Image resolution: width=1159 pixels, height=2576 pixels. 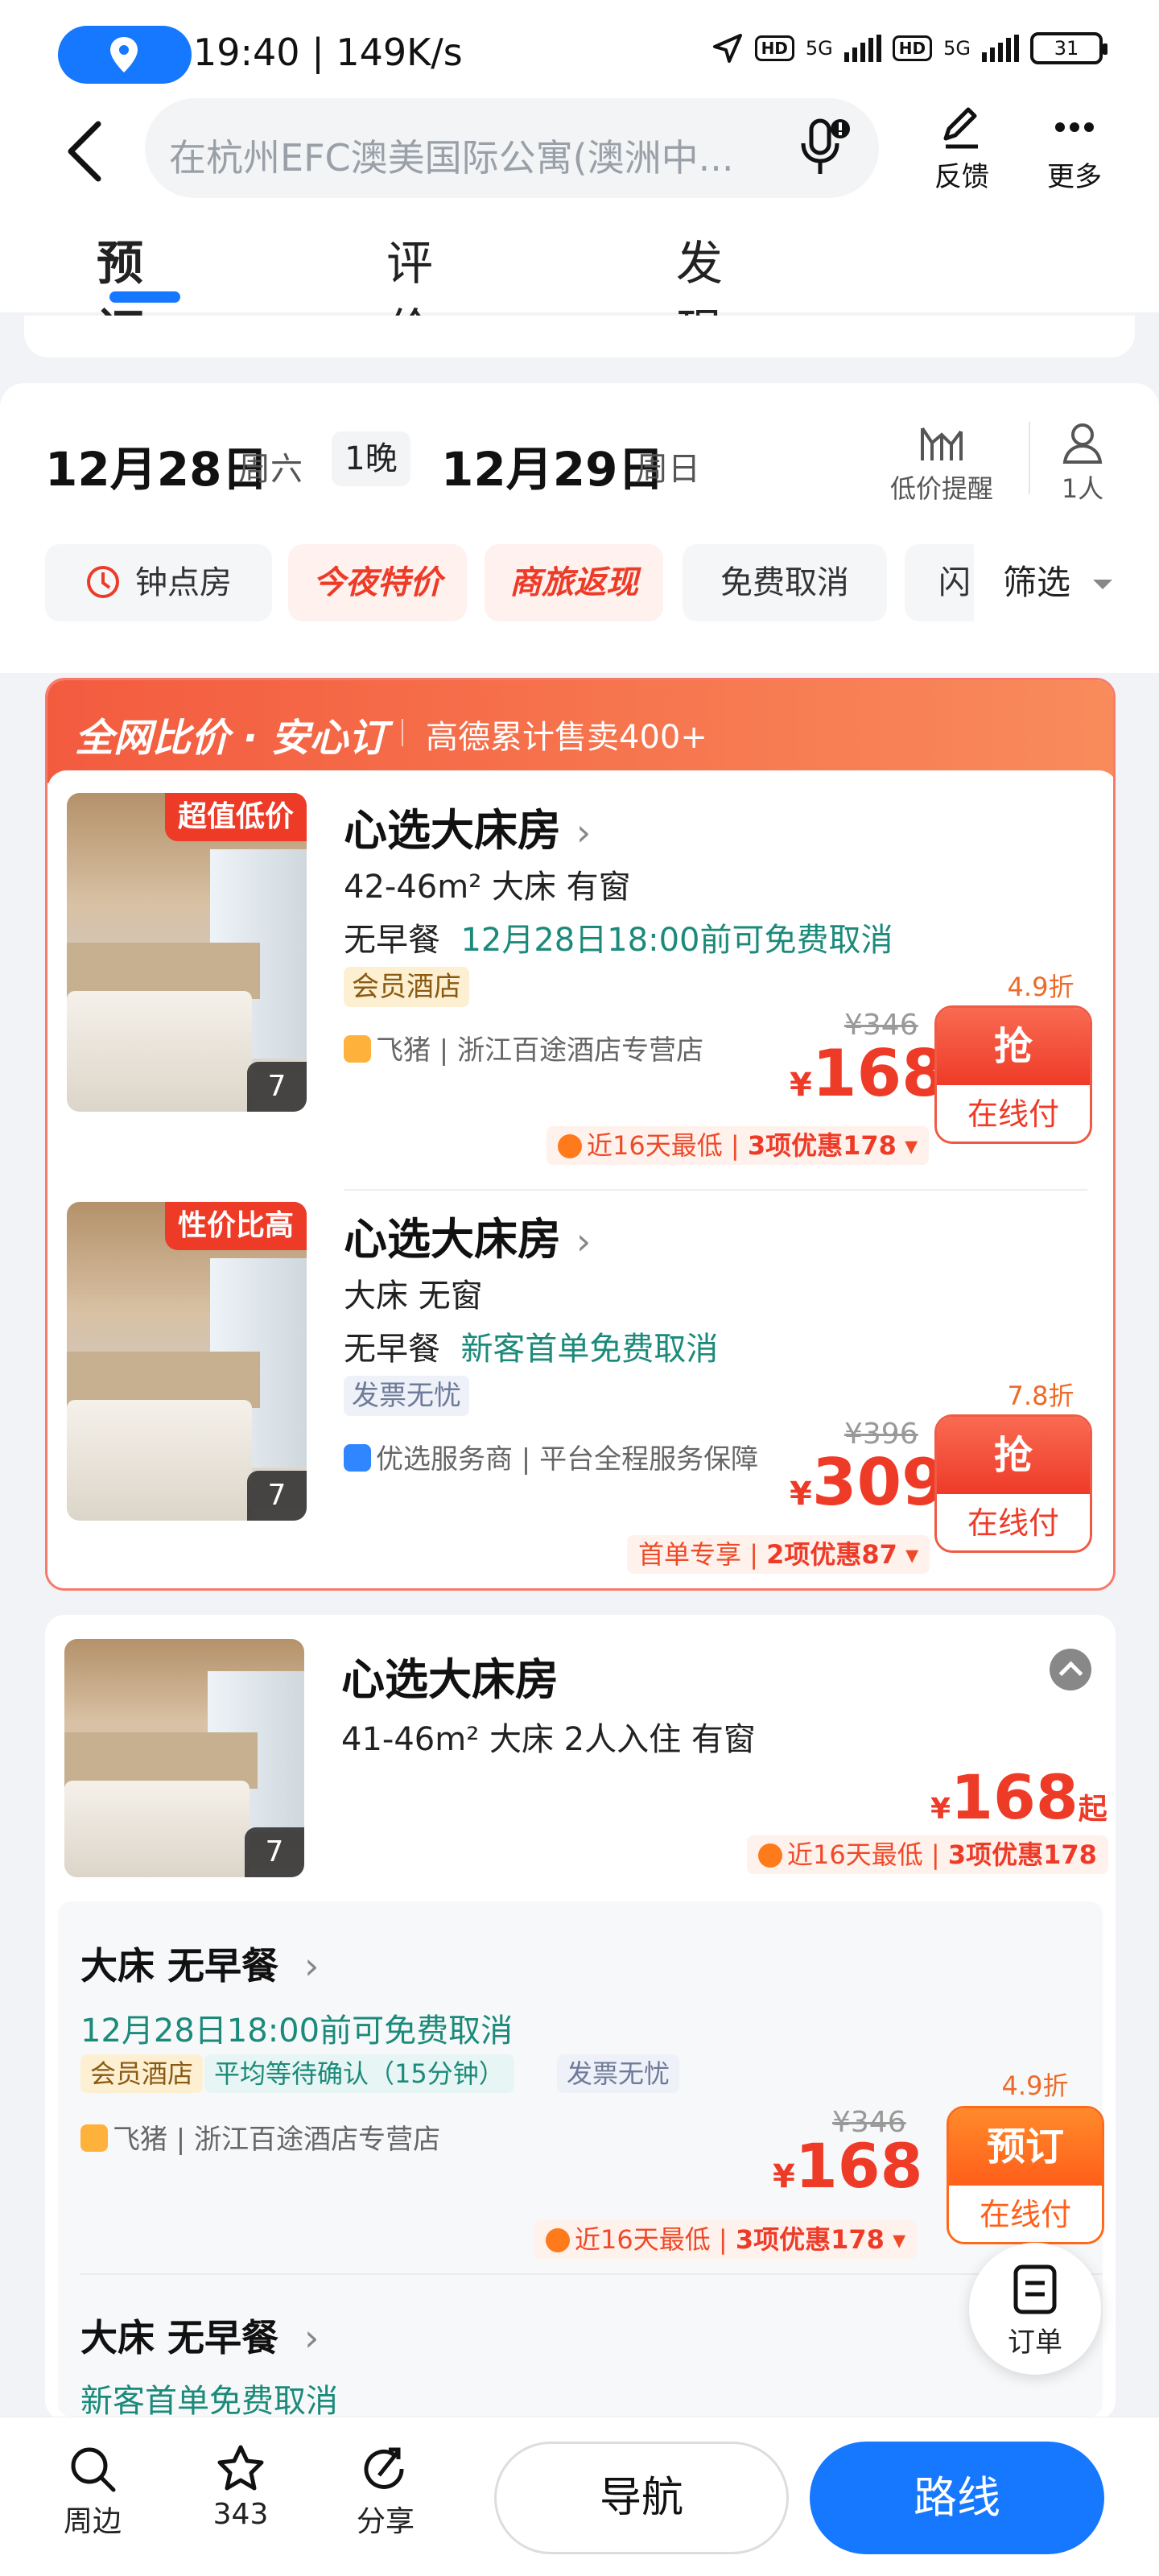 What do you see at coordinates (1102, 584) in the screenshot?
I see `dropdown-triangle-icon` at bounding box center [1102, 584].